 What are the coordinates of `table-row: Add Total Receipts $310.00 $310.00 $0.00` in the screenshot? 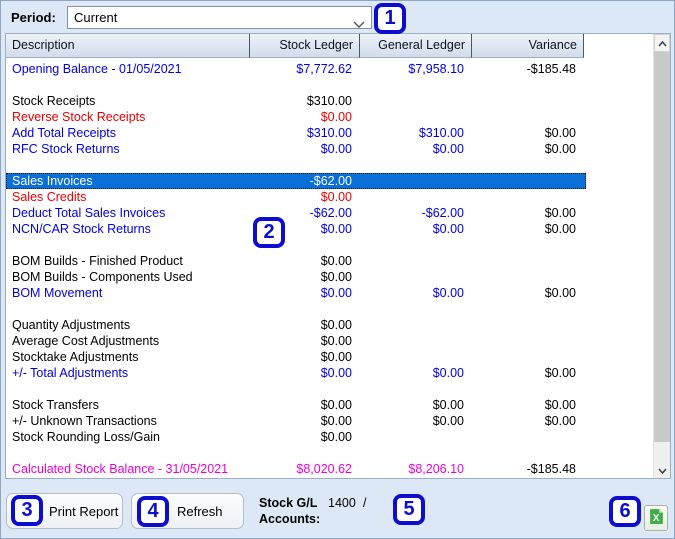 It's located at (296, 133).